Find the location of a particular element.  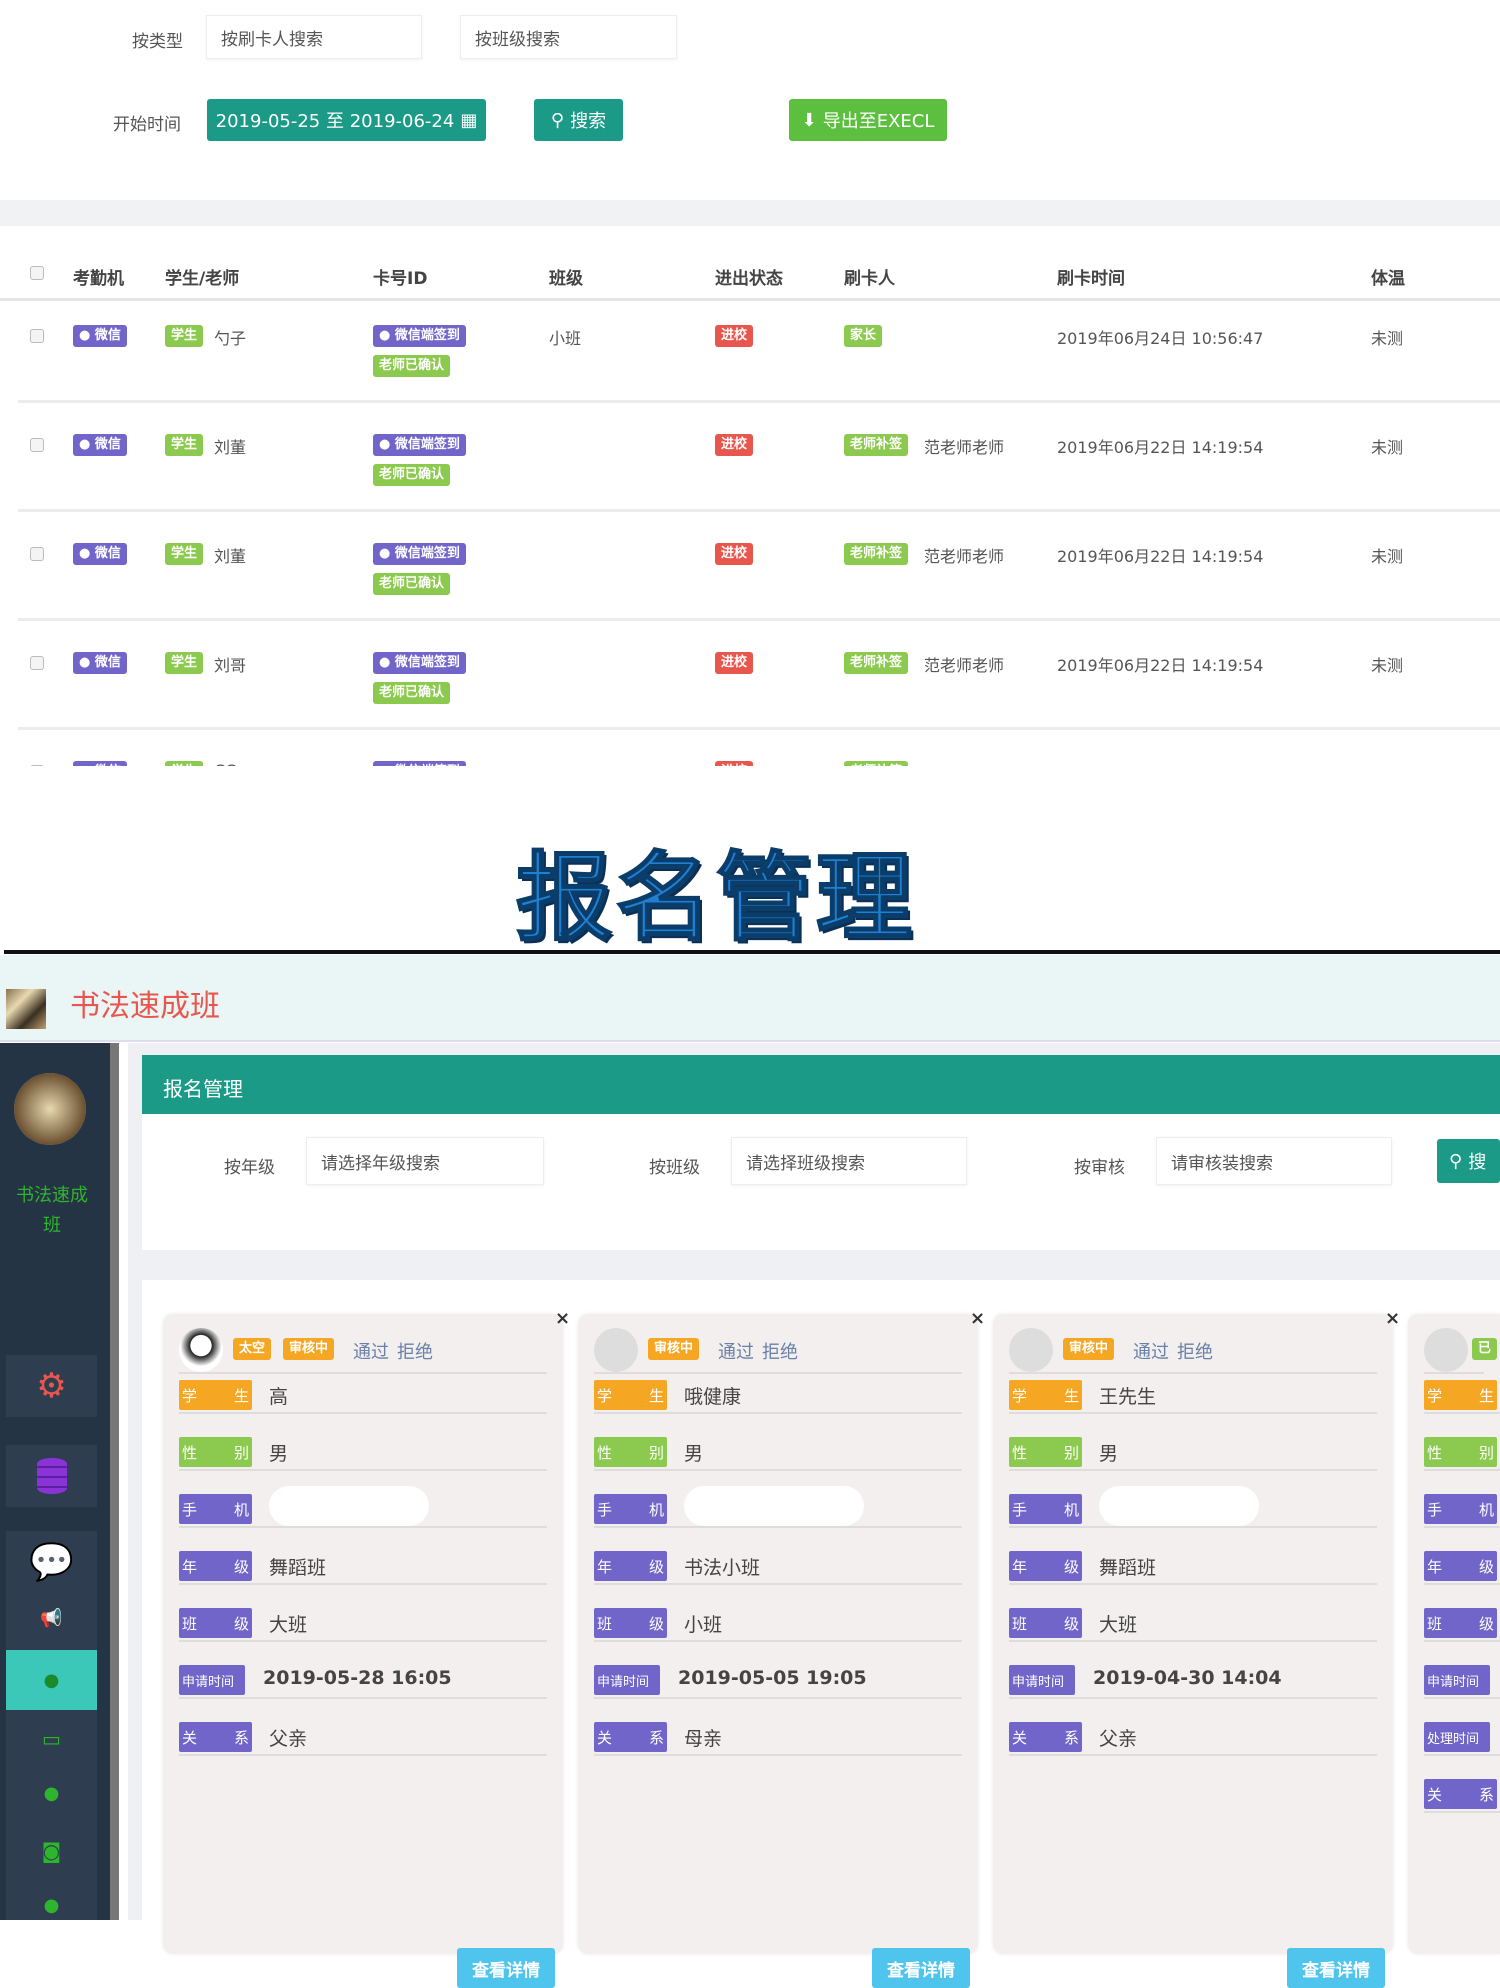

card-field-apply_time: 申请时间 is located at coordinates (1462, 1681).